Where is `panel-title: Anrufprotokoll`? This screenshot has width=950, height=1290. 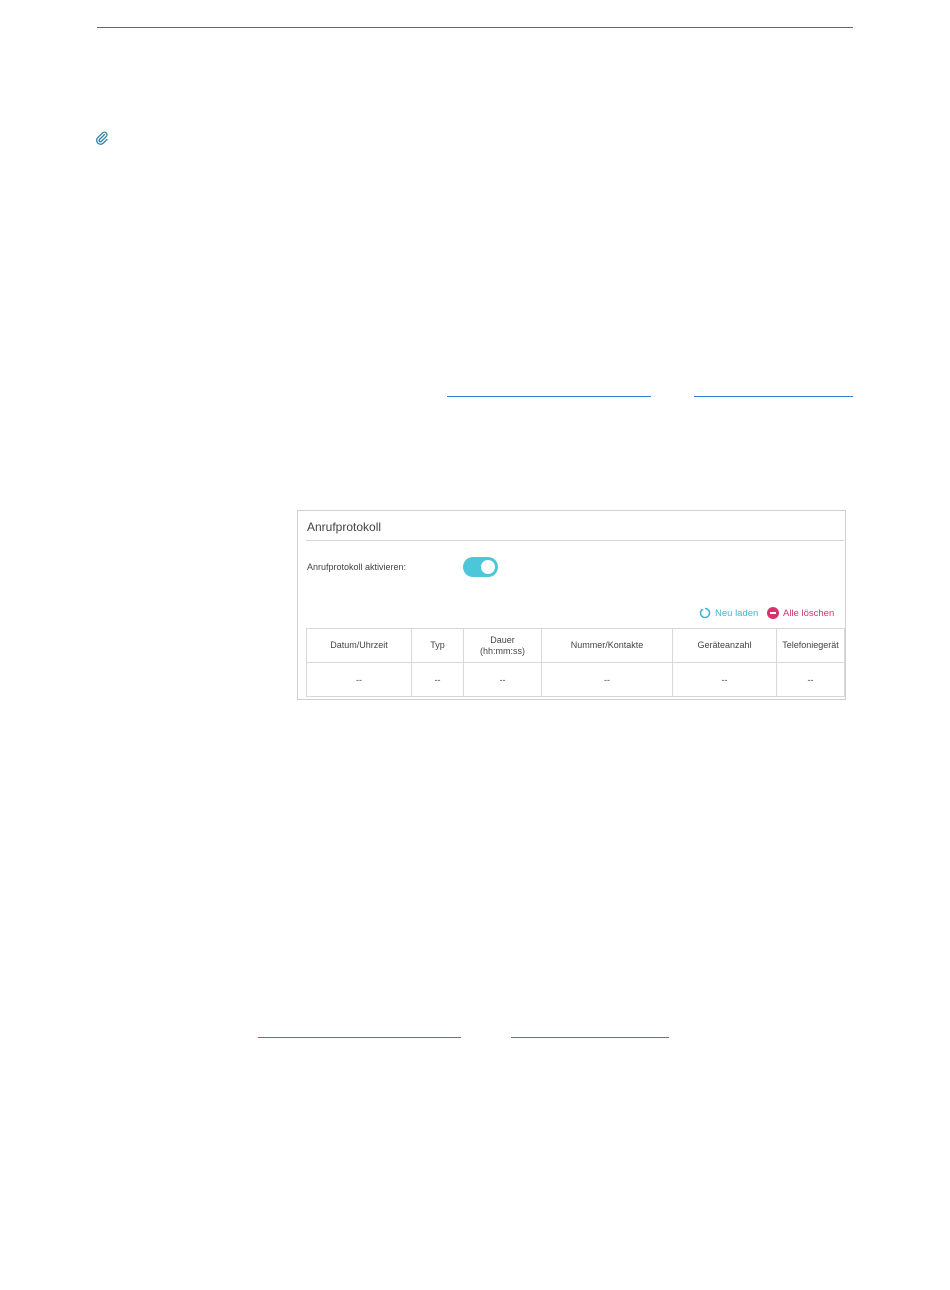 panel-title: Anrufprotokoll is located at coordinates (344, 527).